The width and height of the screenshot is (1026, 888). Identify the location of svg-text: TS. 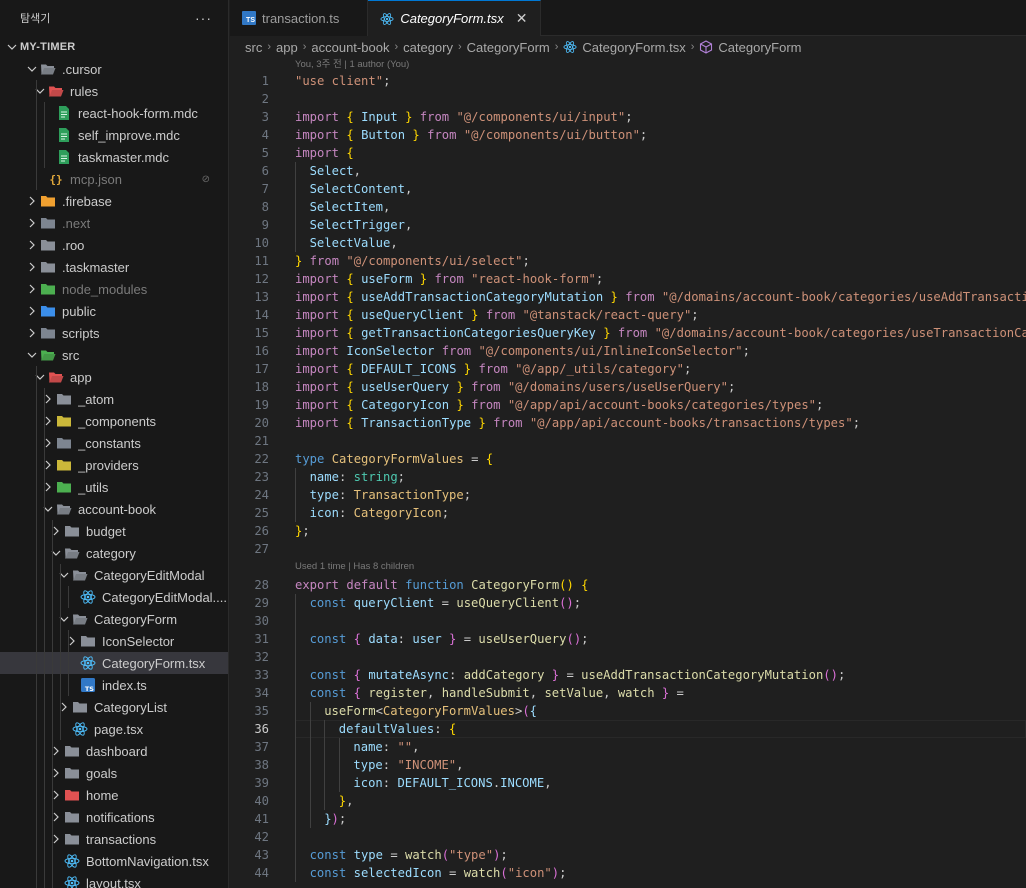
(89, 689).